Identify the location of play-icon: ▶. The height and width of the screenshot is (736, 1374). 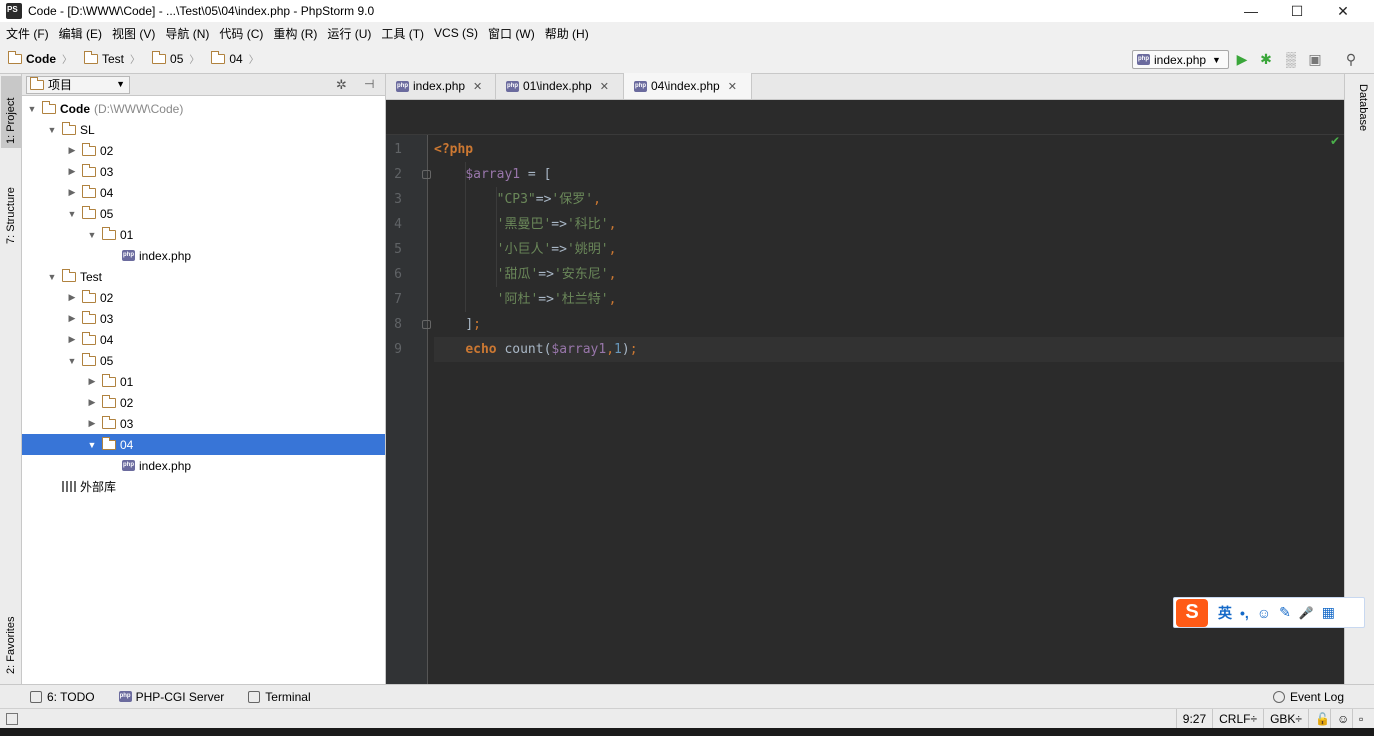
(1242, 59).